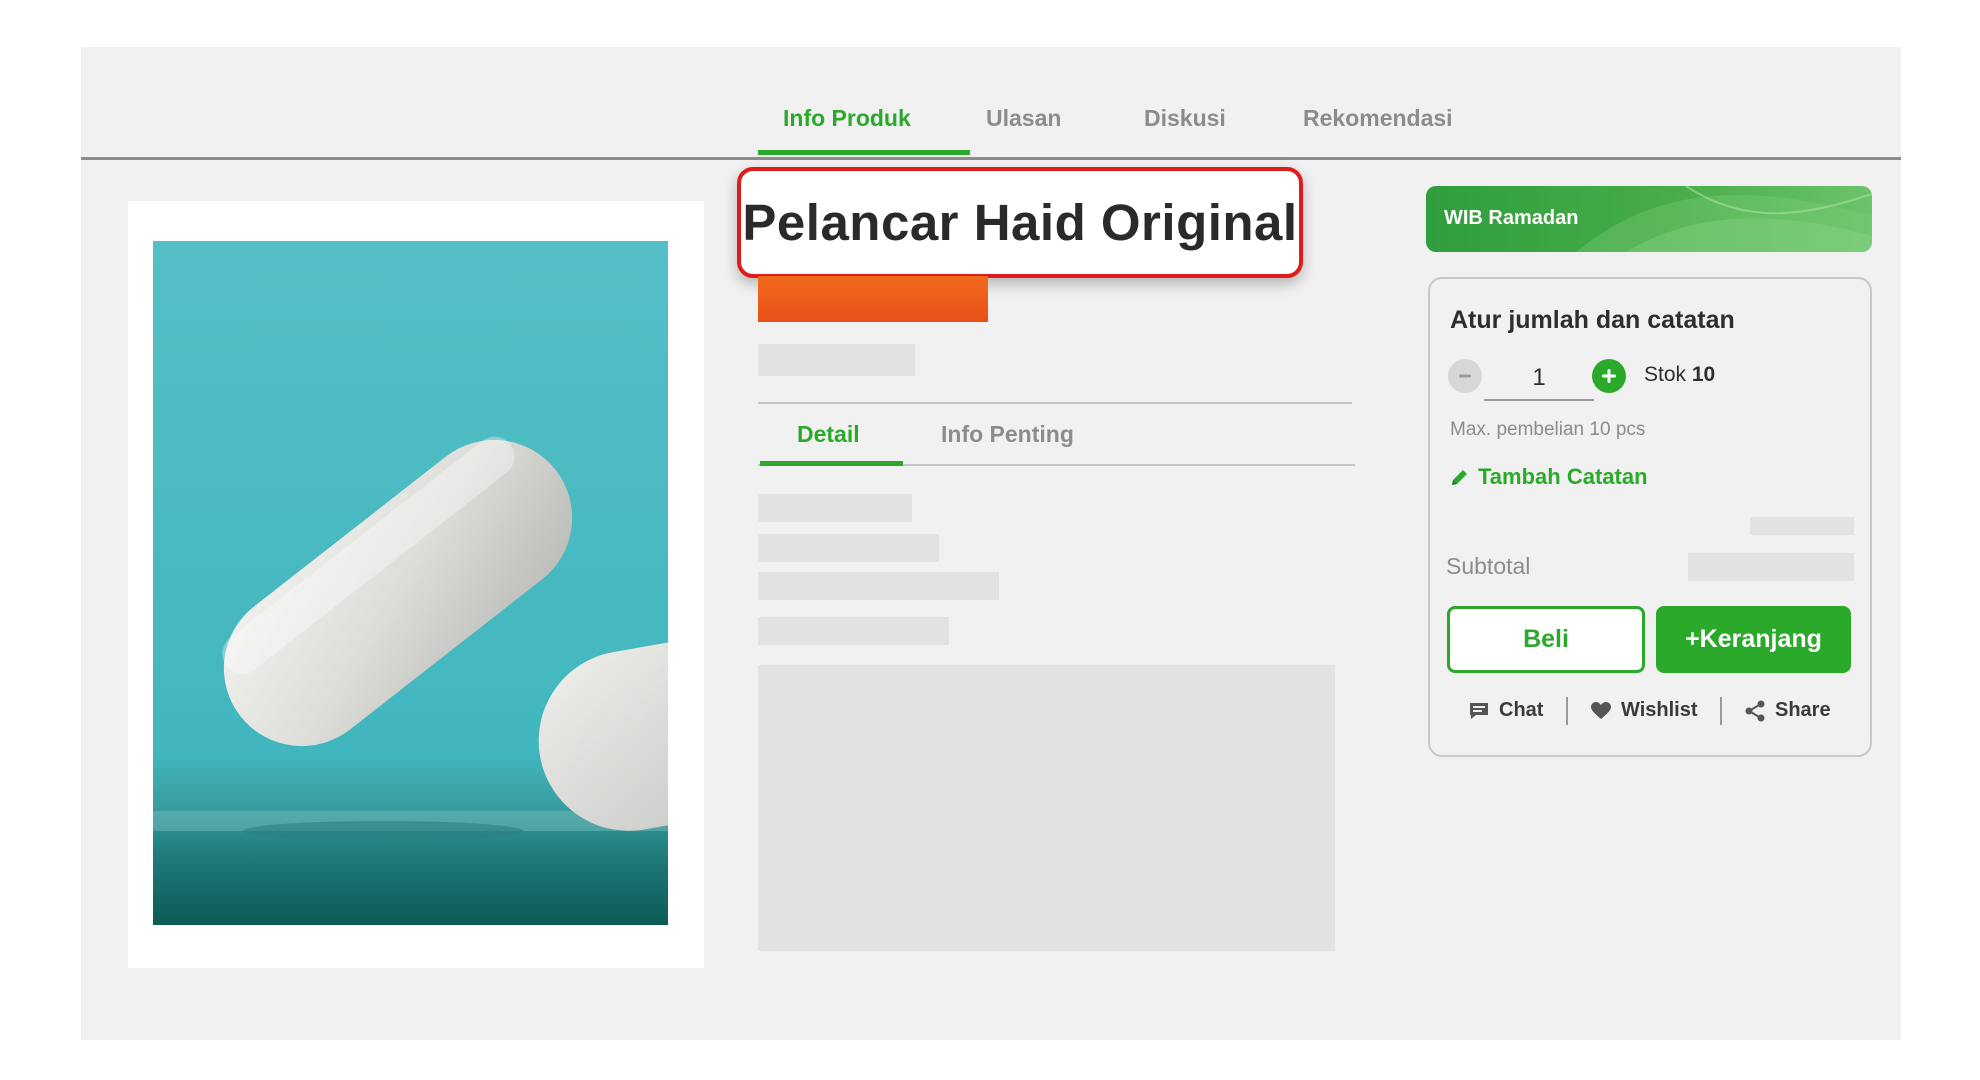  Describe the element at coordinates (1479, 710) in the screenshot. I see `chat-icon` at that location.